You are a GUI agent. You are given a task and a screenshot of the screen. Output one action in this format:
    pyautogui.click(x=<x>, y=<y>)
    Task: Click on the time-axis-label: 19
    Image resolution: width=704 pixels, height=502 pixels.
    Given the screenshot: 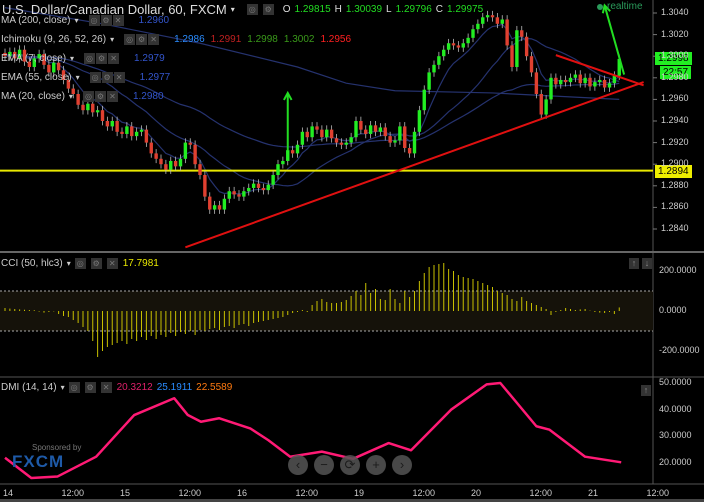 What is the action you would take?
    pyautogui.click(x=359, y=493)
    